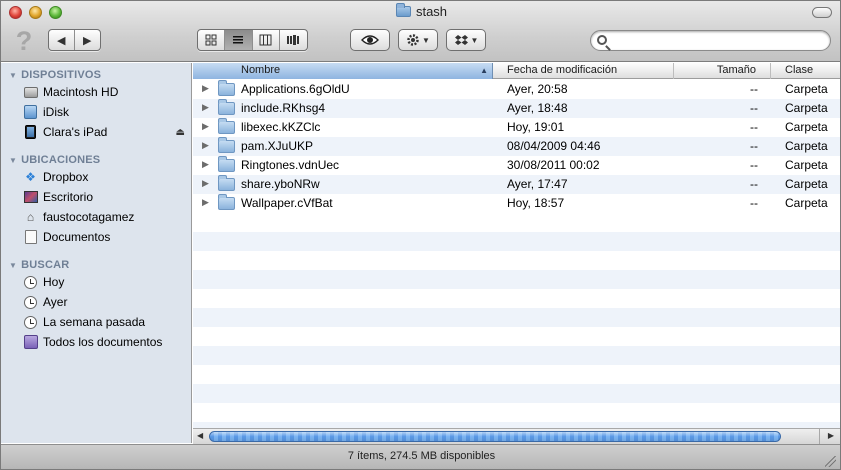 The image size is (841, 470). What do you see at coordinates (583, 71) in the screenshot?
I see `column-header-date: Fecha de modificación` at bounding box center [583, 71].